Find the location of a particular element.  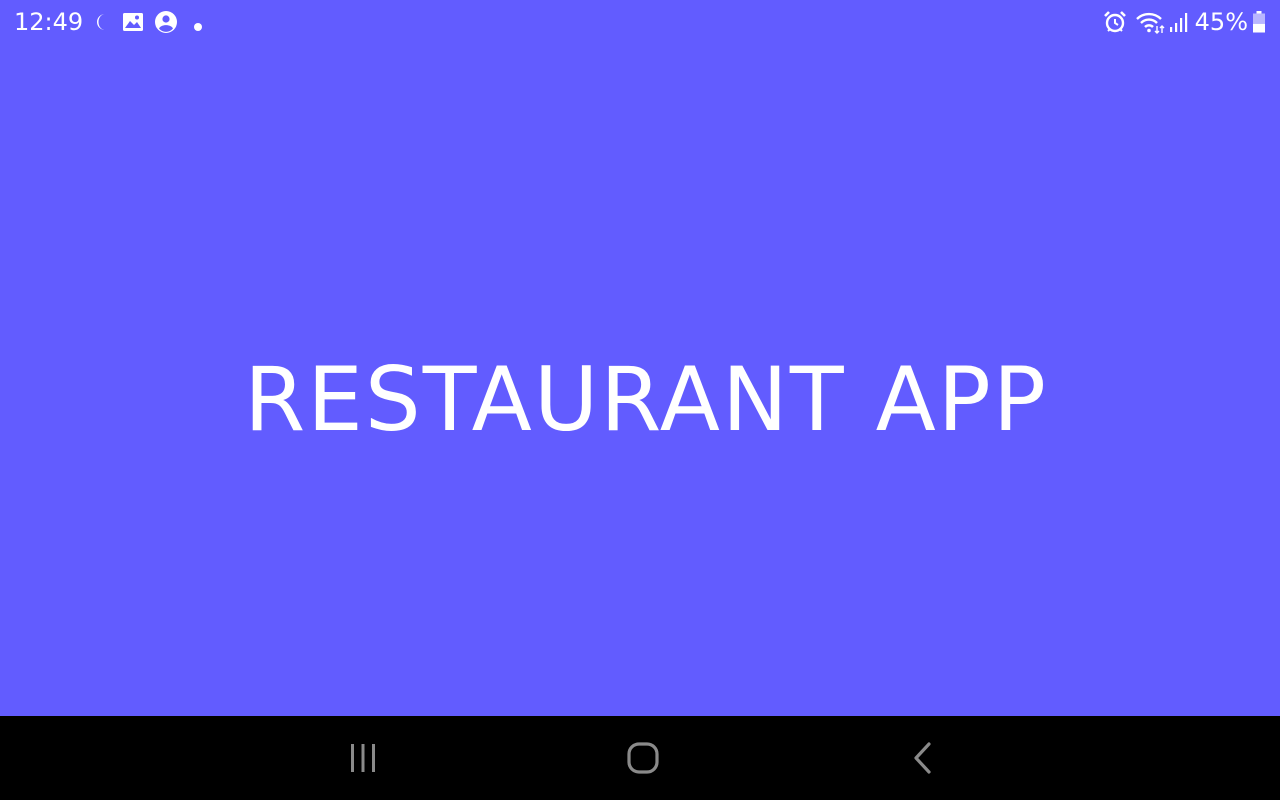

back-icon is located at coordinates (922, 758).